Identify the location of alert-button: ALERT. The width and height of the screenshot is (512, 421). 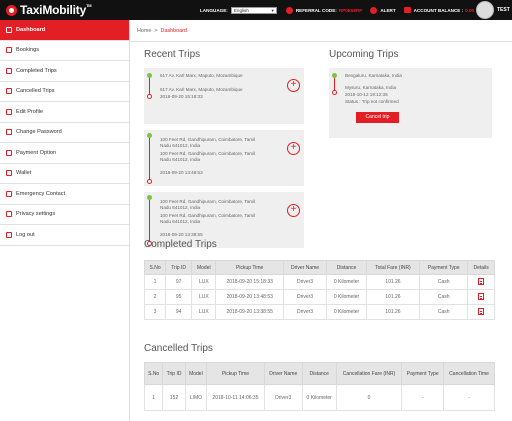
(383, 10).